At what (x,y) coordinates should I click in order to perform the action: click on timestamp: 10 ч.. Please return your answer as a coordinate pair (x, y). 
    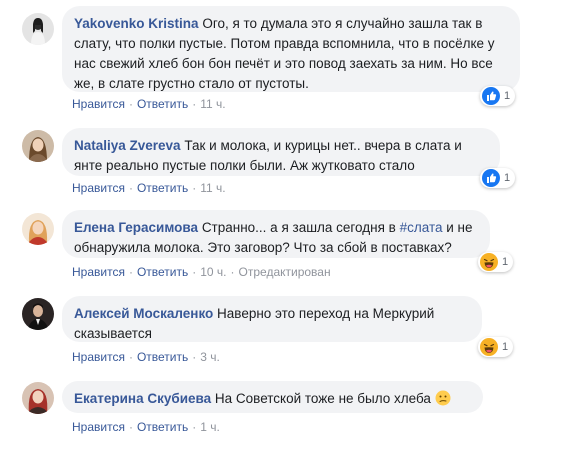
    Looking at the image, I should click on (213, 272).